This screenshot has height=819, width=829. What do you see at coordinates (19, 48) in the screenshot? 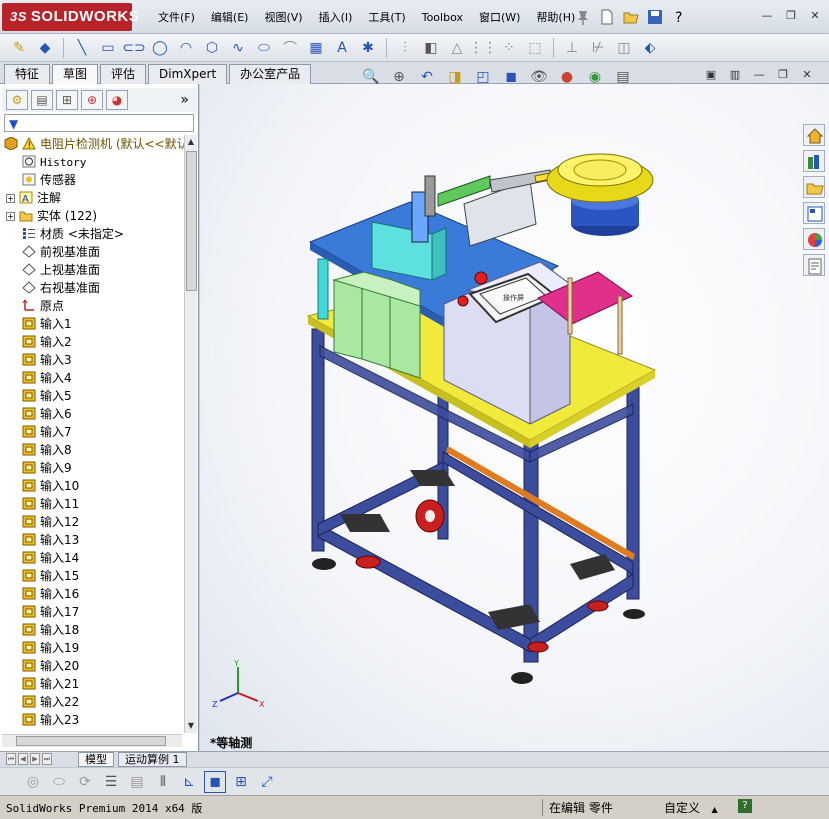
I see `sketch-icon: ✎` at bounding box center [19, 48].